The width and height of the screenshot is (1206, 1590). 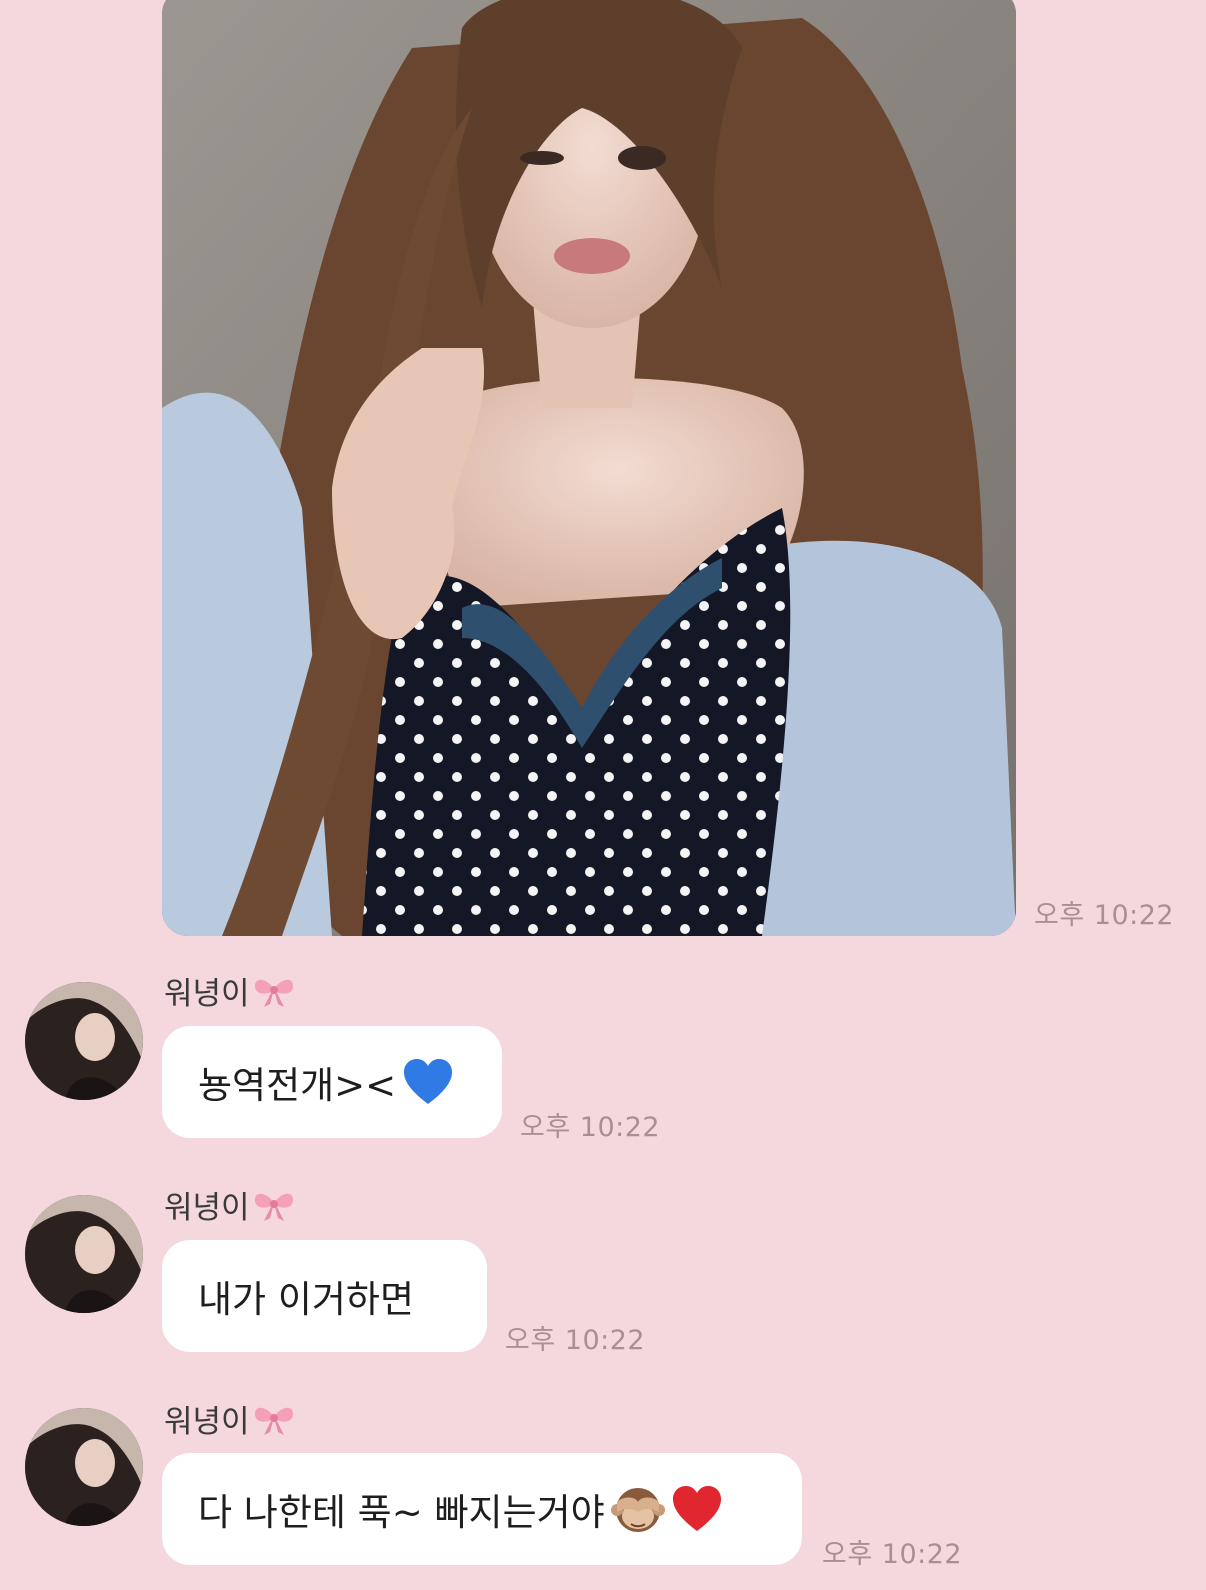 What do you see at coordinates (428, 1081) in the screenshot?
I see `blue-heart-icon` at bounding box center [428, 1081].